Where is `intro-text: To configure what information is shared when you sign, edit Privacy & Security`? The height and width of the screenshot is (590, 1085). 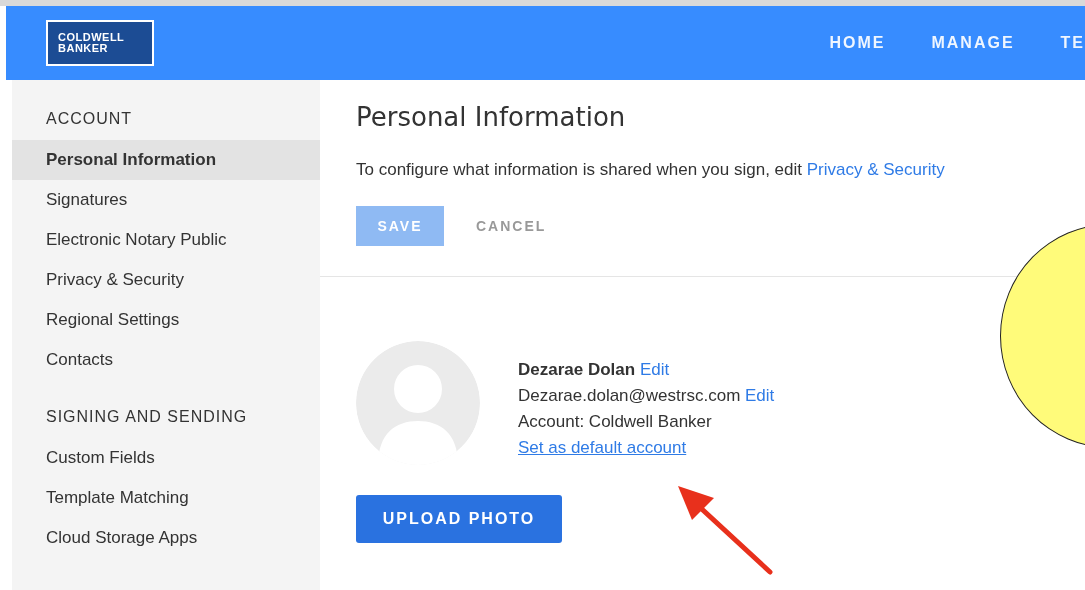
intro-text: To configure what information is shared when you sign, edit Privacy & Security is located at coordinates (651, 170).